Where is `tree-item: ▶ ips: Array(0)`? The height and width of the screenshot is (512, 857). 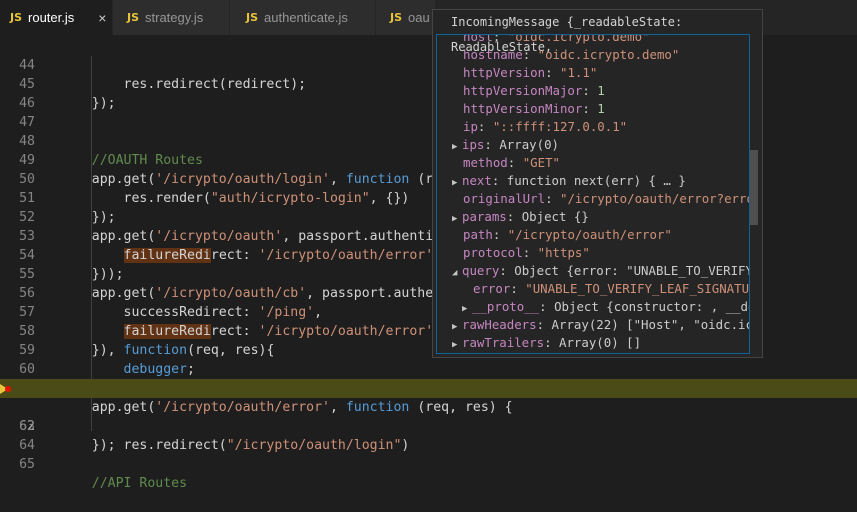
tree-item: ▶ ips: Array(0) is located at coordinates (505, 145).